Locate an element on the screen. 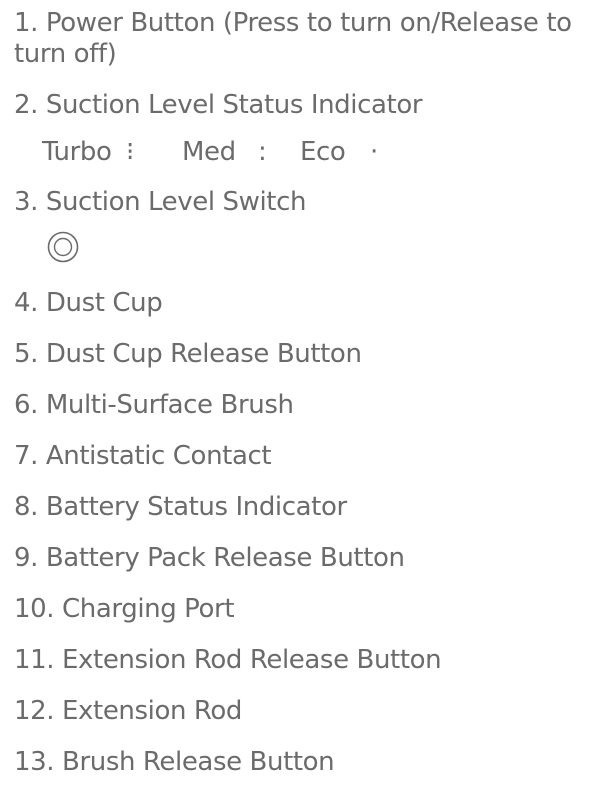 Image resolution: width=592 pixels, height=796 pixels. item-antistatic-contact: 7. Antistatic Contact is located at coordinates (143, 456).